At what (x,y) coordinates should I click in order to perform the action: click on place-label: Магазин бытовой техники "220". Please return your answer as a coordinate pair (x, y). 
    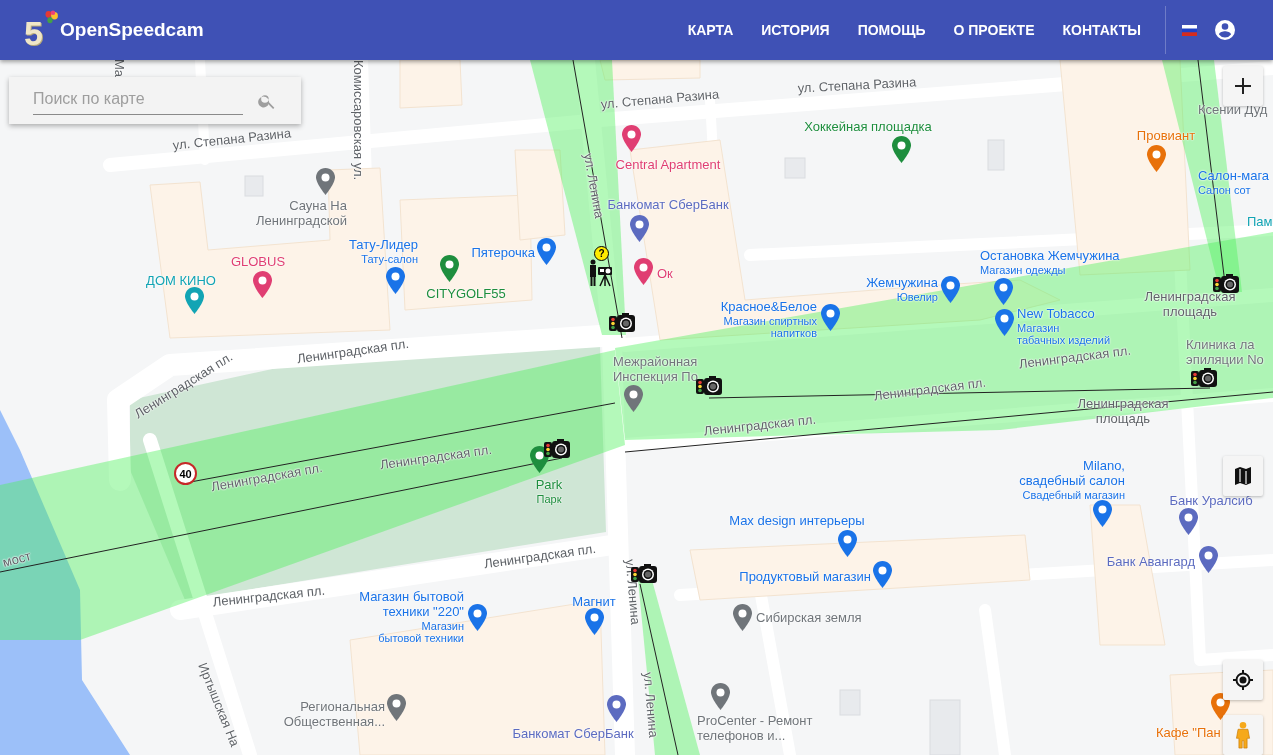
    Looking at the image, I should click on (411, 604).